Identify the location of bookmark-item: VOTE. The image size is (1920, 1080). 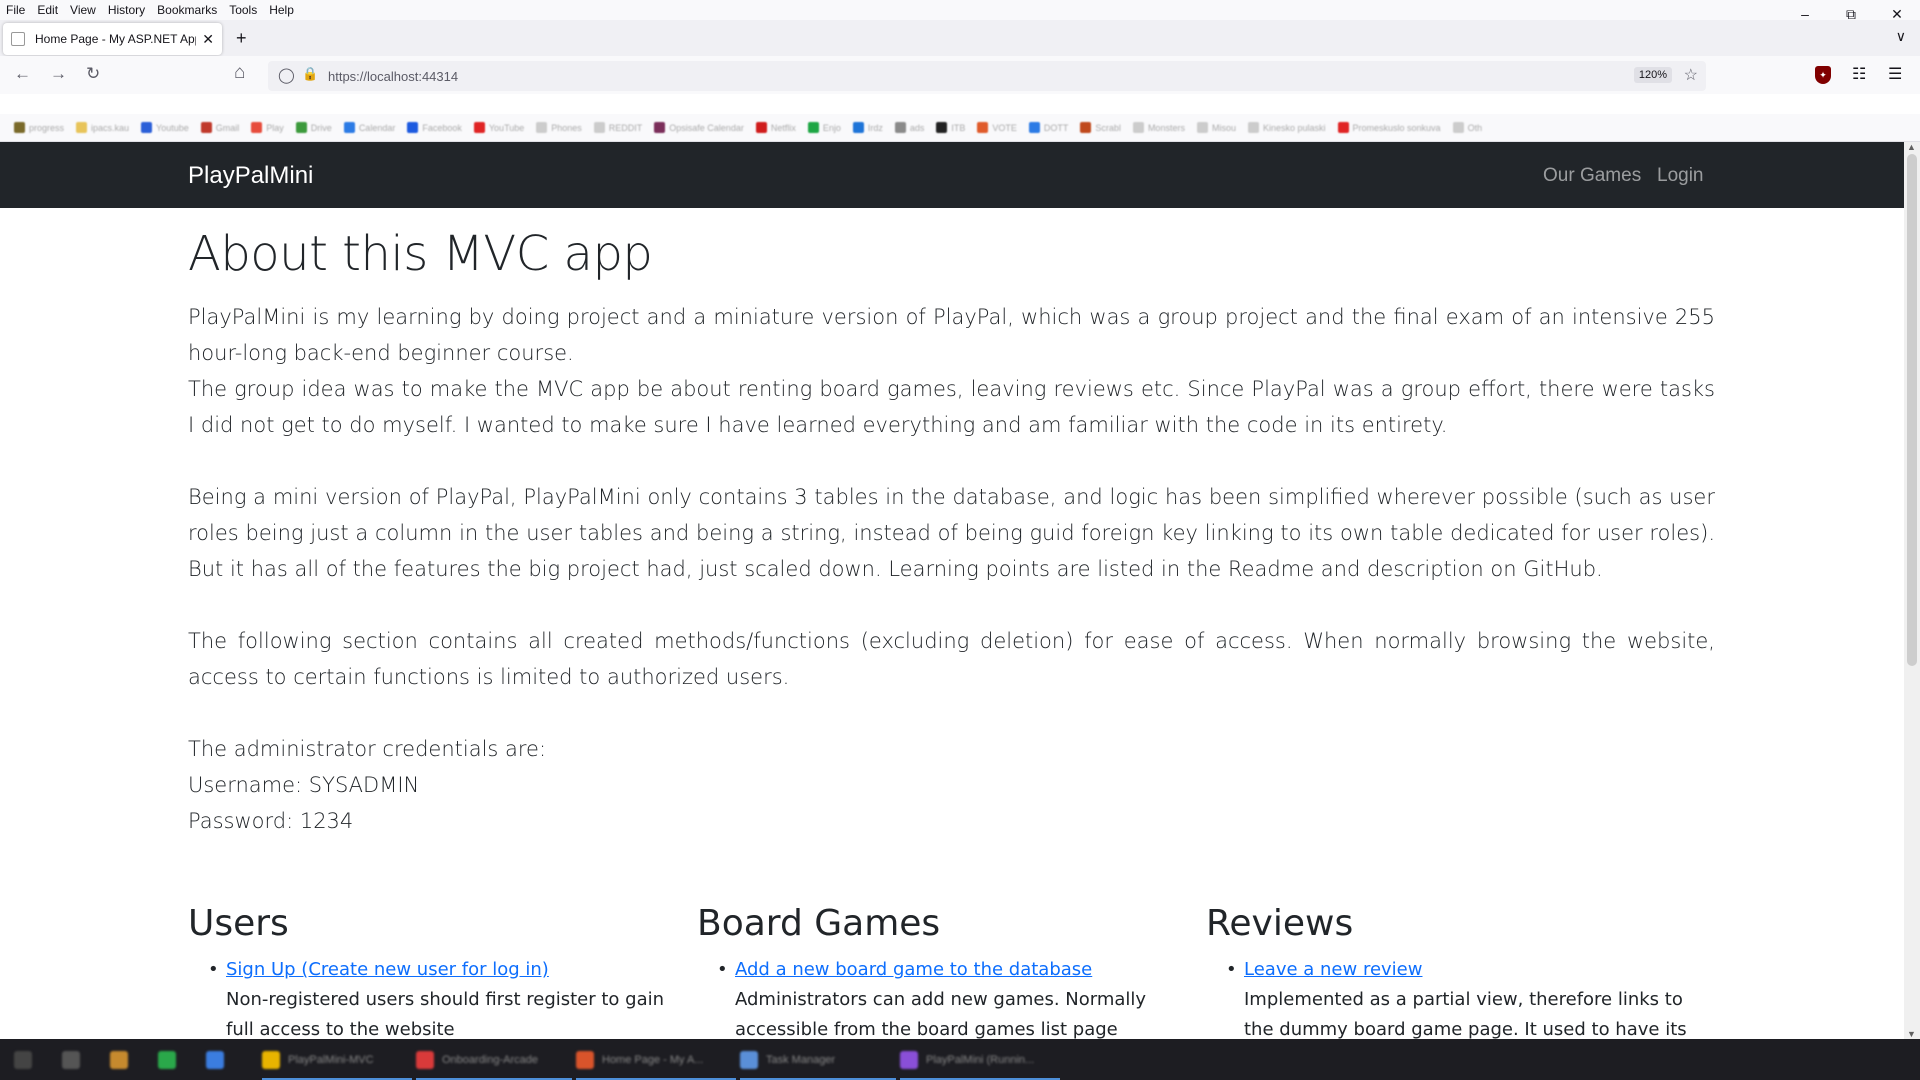
(997, 127).